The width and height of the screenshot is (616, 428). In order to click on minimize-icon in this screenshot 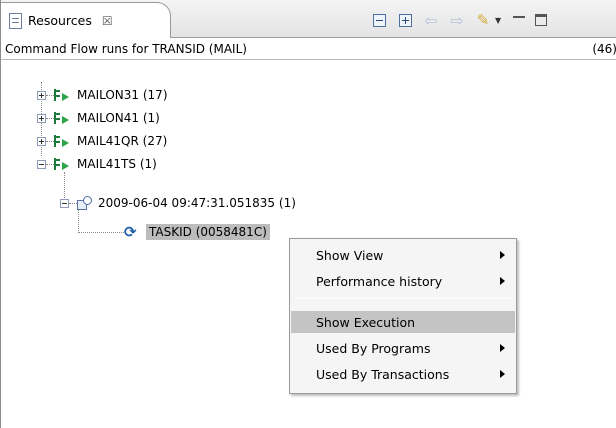, I will do `click(519, 17)`.